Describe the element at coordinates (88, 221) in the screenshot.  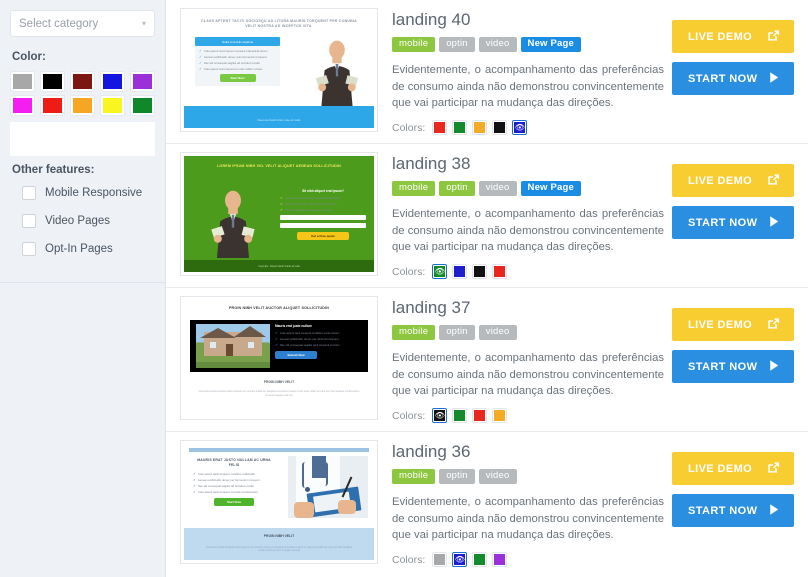
I see `feature-row-video-pages: Video Pages` at that location.